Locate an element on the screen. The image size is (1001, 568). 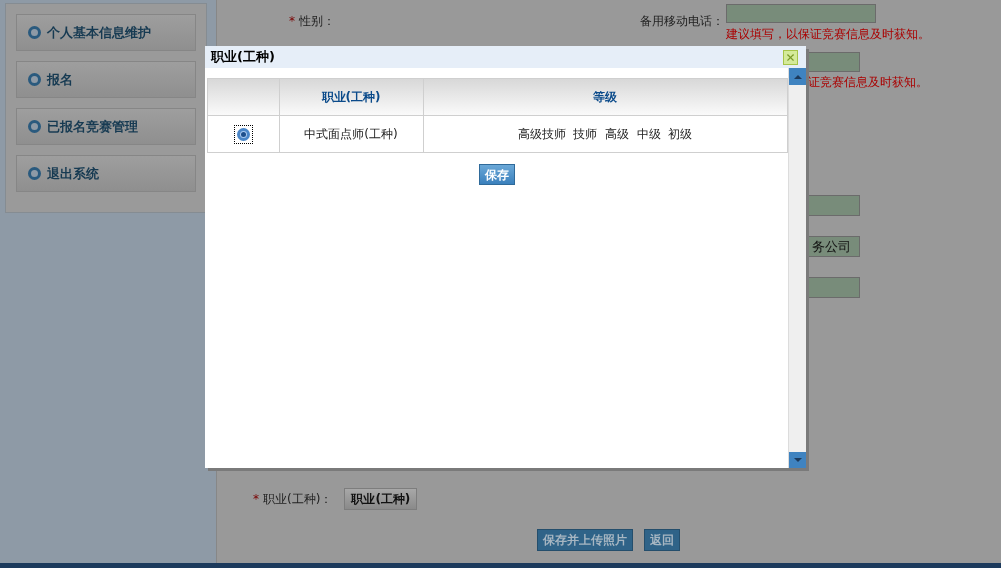
scroll-up-icon is located at coordinates (797, 76).